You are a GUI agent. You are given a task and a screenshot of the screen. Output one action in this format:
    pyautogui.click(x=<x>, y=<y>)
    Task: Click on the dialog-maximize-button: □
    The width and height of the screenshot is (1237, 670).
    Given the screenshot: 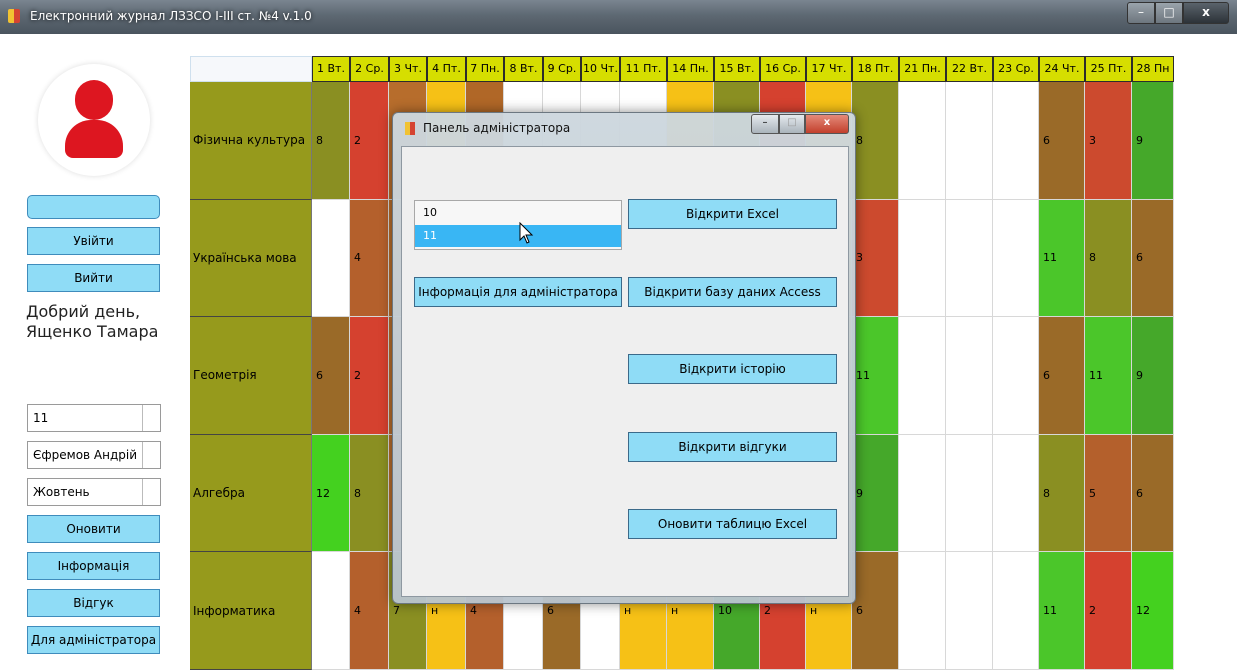 What is the action you would take?
    pyautogui.click(x=792, y=124)
    